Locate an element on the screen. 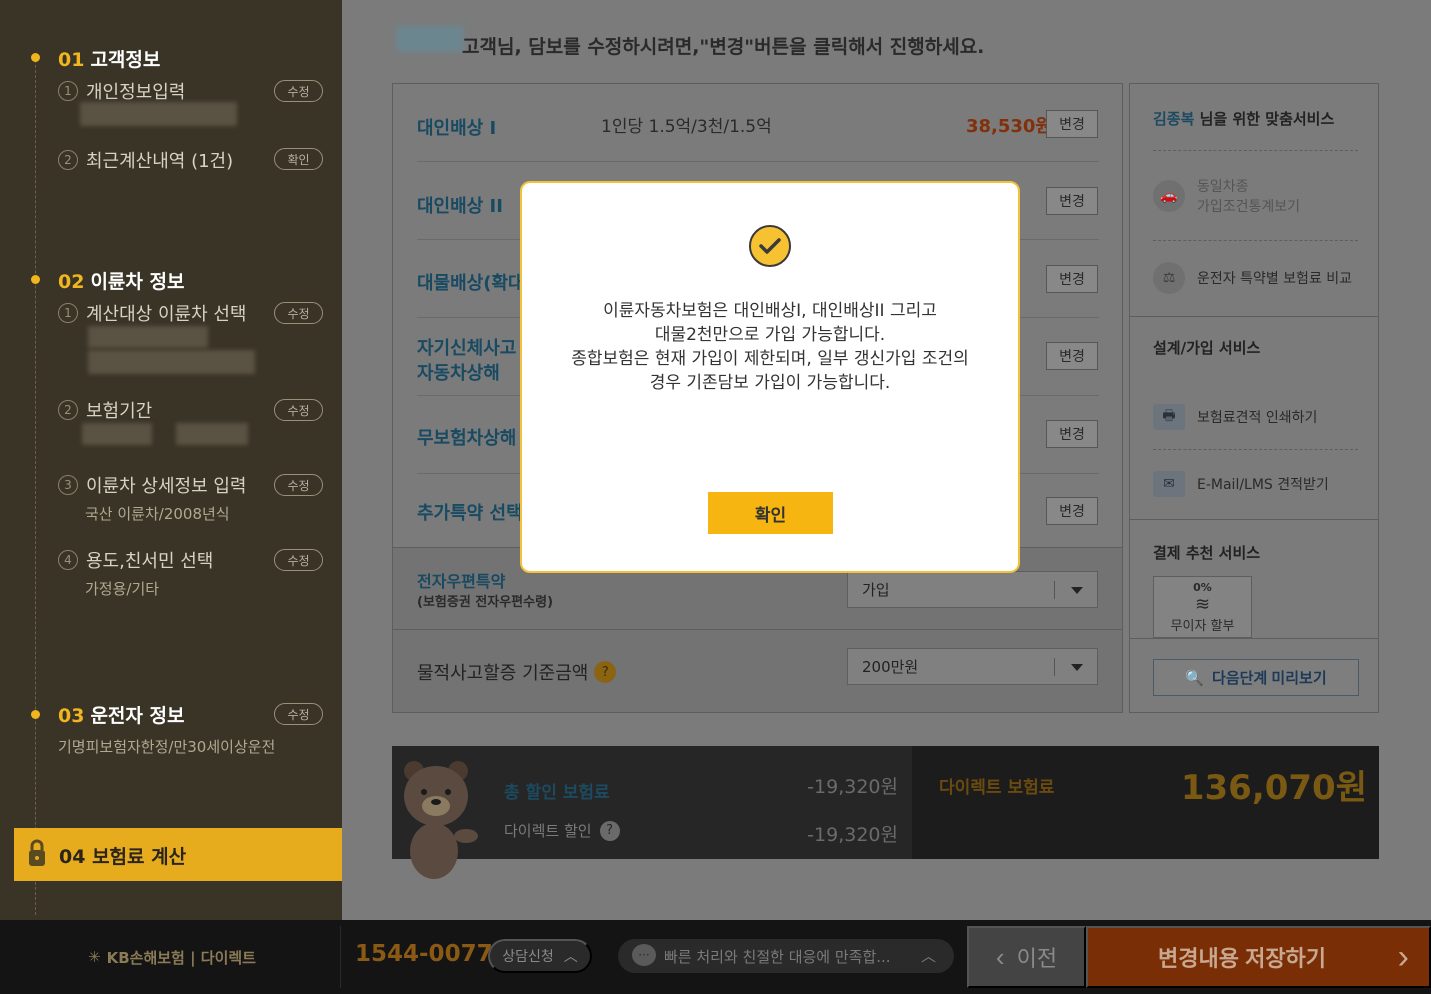  kb-logo: ✳ KB손해보험 | 다이렉트 is located at coordinates (172, 957).